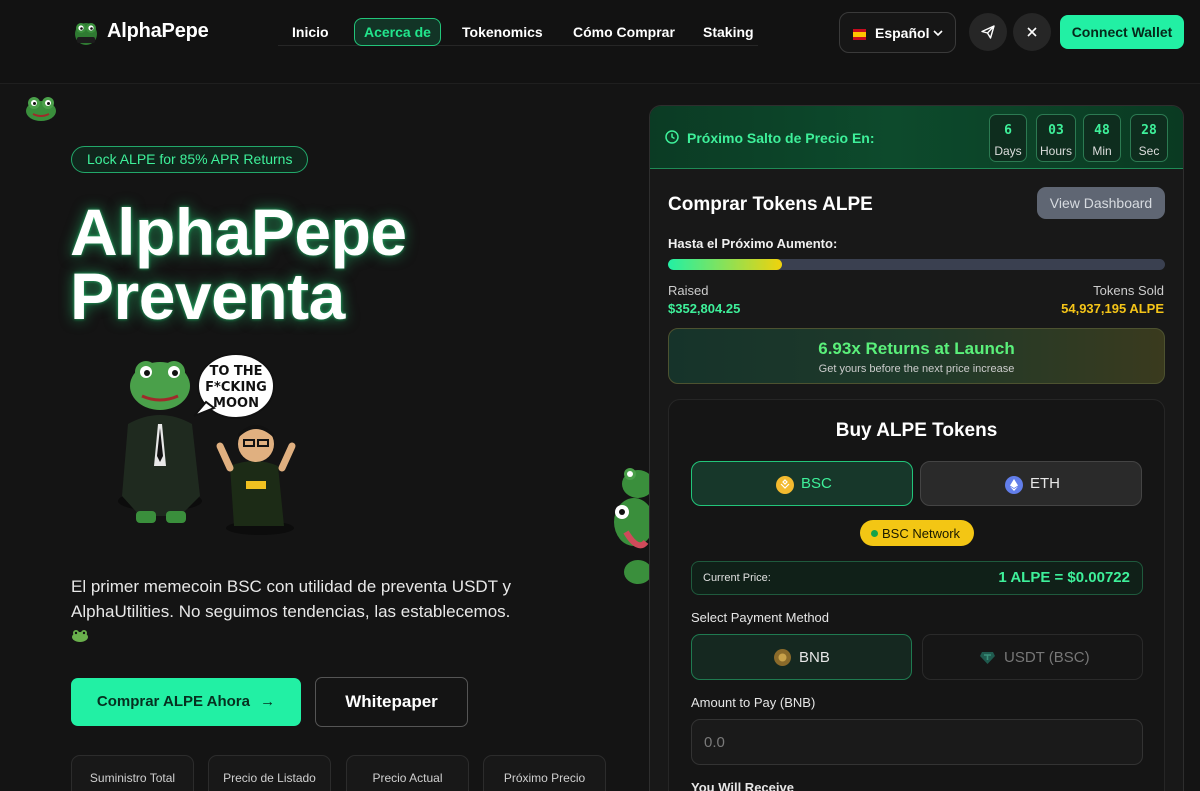 This screenshot has width=1200, height=791. Describe the element at coordinates (938, 32) in the screenshot. I see `chevron-down-icon` at that location.